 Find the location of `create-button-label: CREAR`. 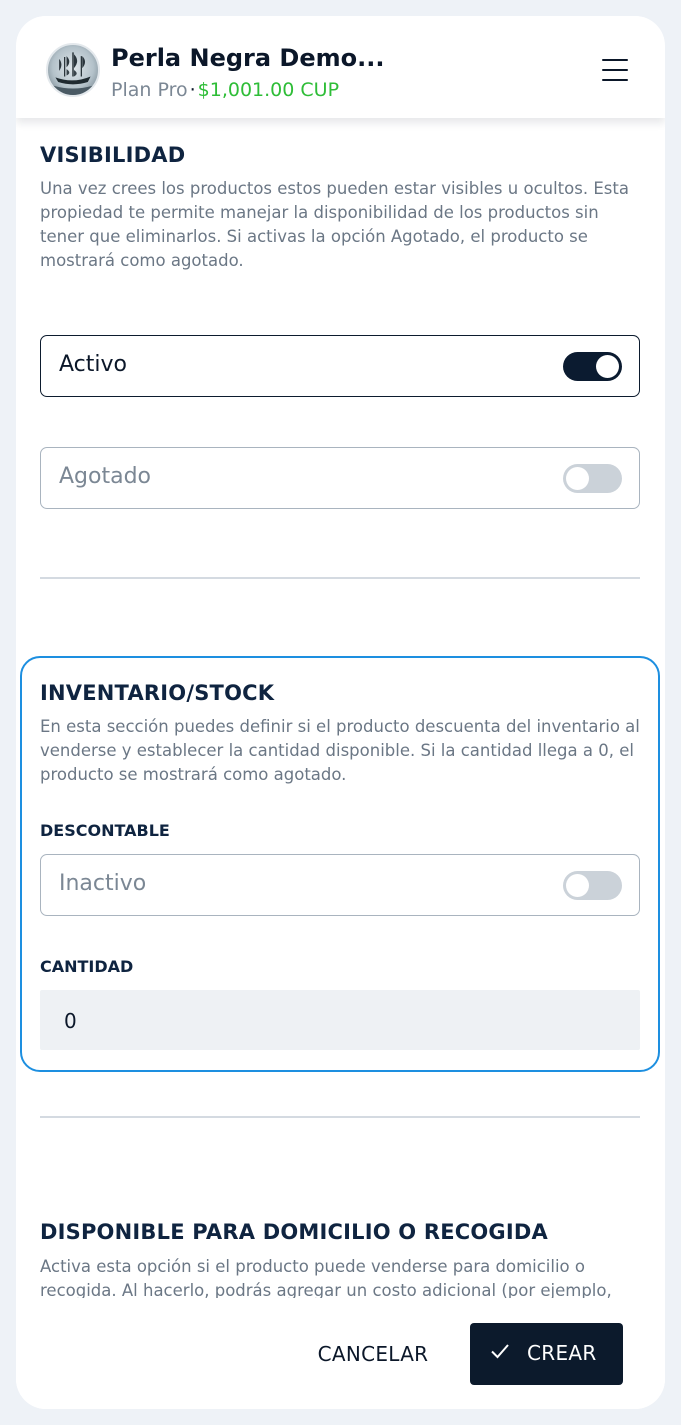

create-button-label: CREAR is located at coordinates (562, 1353).